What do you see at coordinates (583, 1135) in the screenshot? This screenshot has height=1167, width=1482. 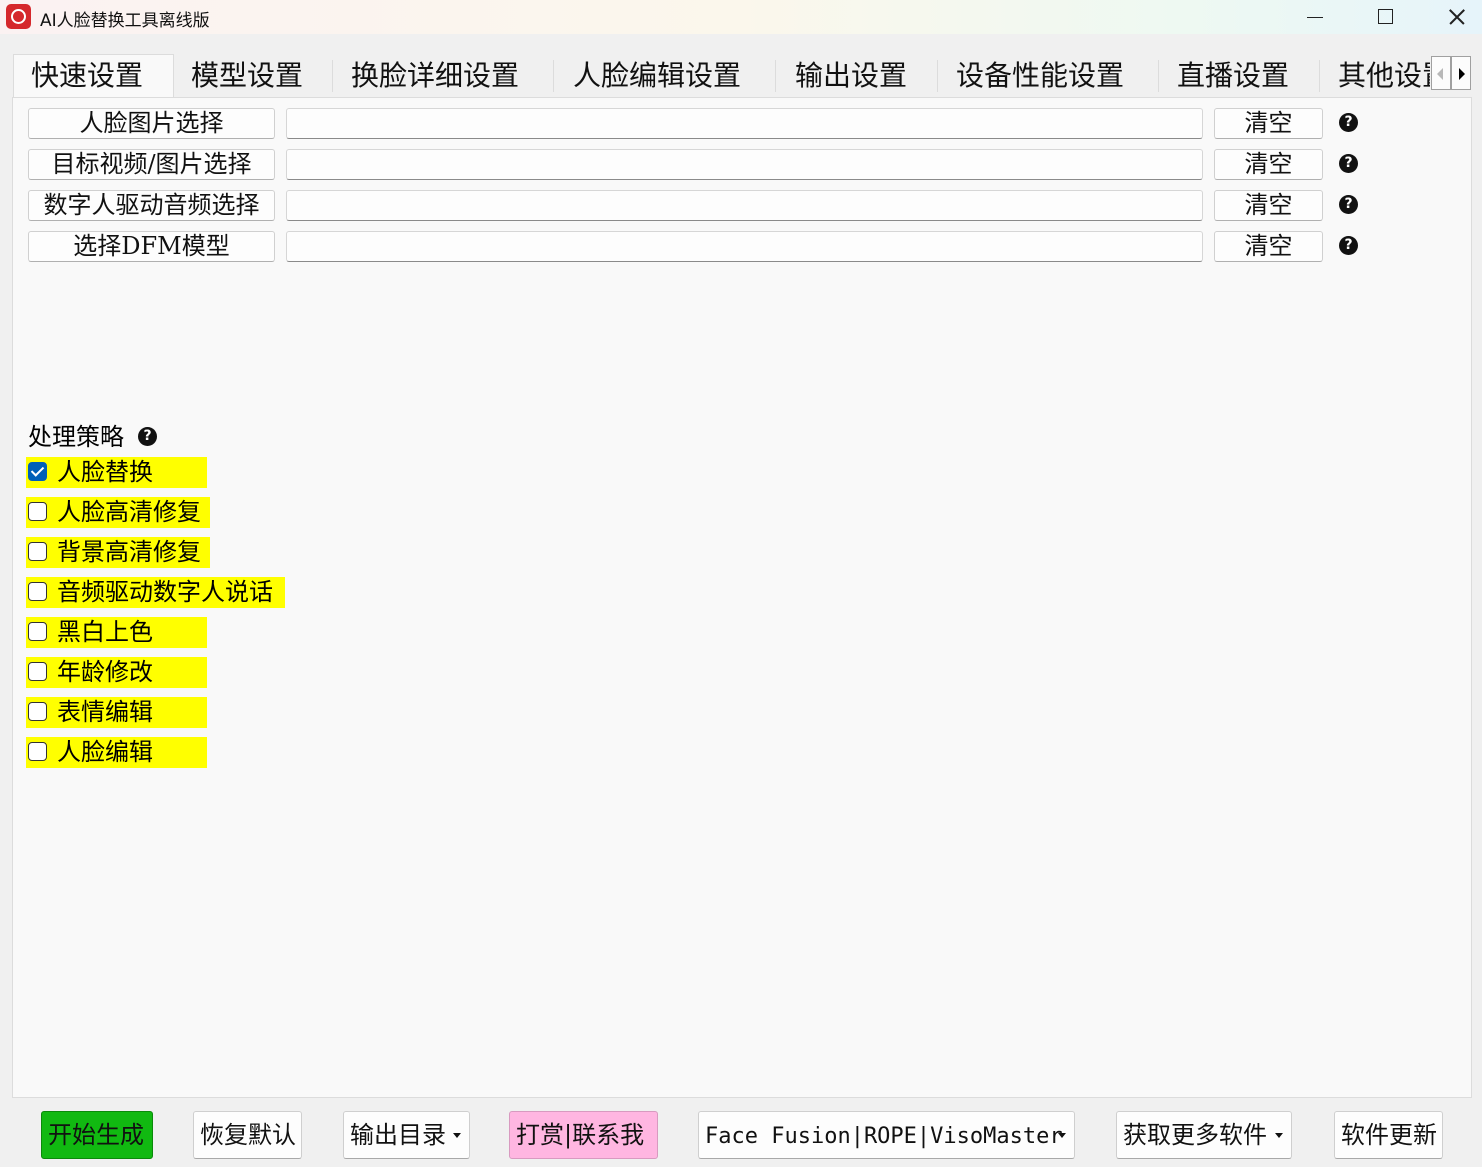 I see `donate-contact-button: 打赏|联系我` at bounding box center [583, 1135].